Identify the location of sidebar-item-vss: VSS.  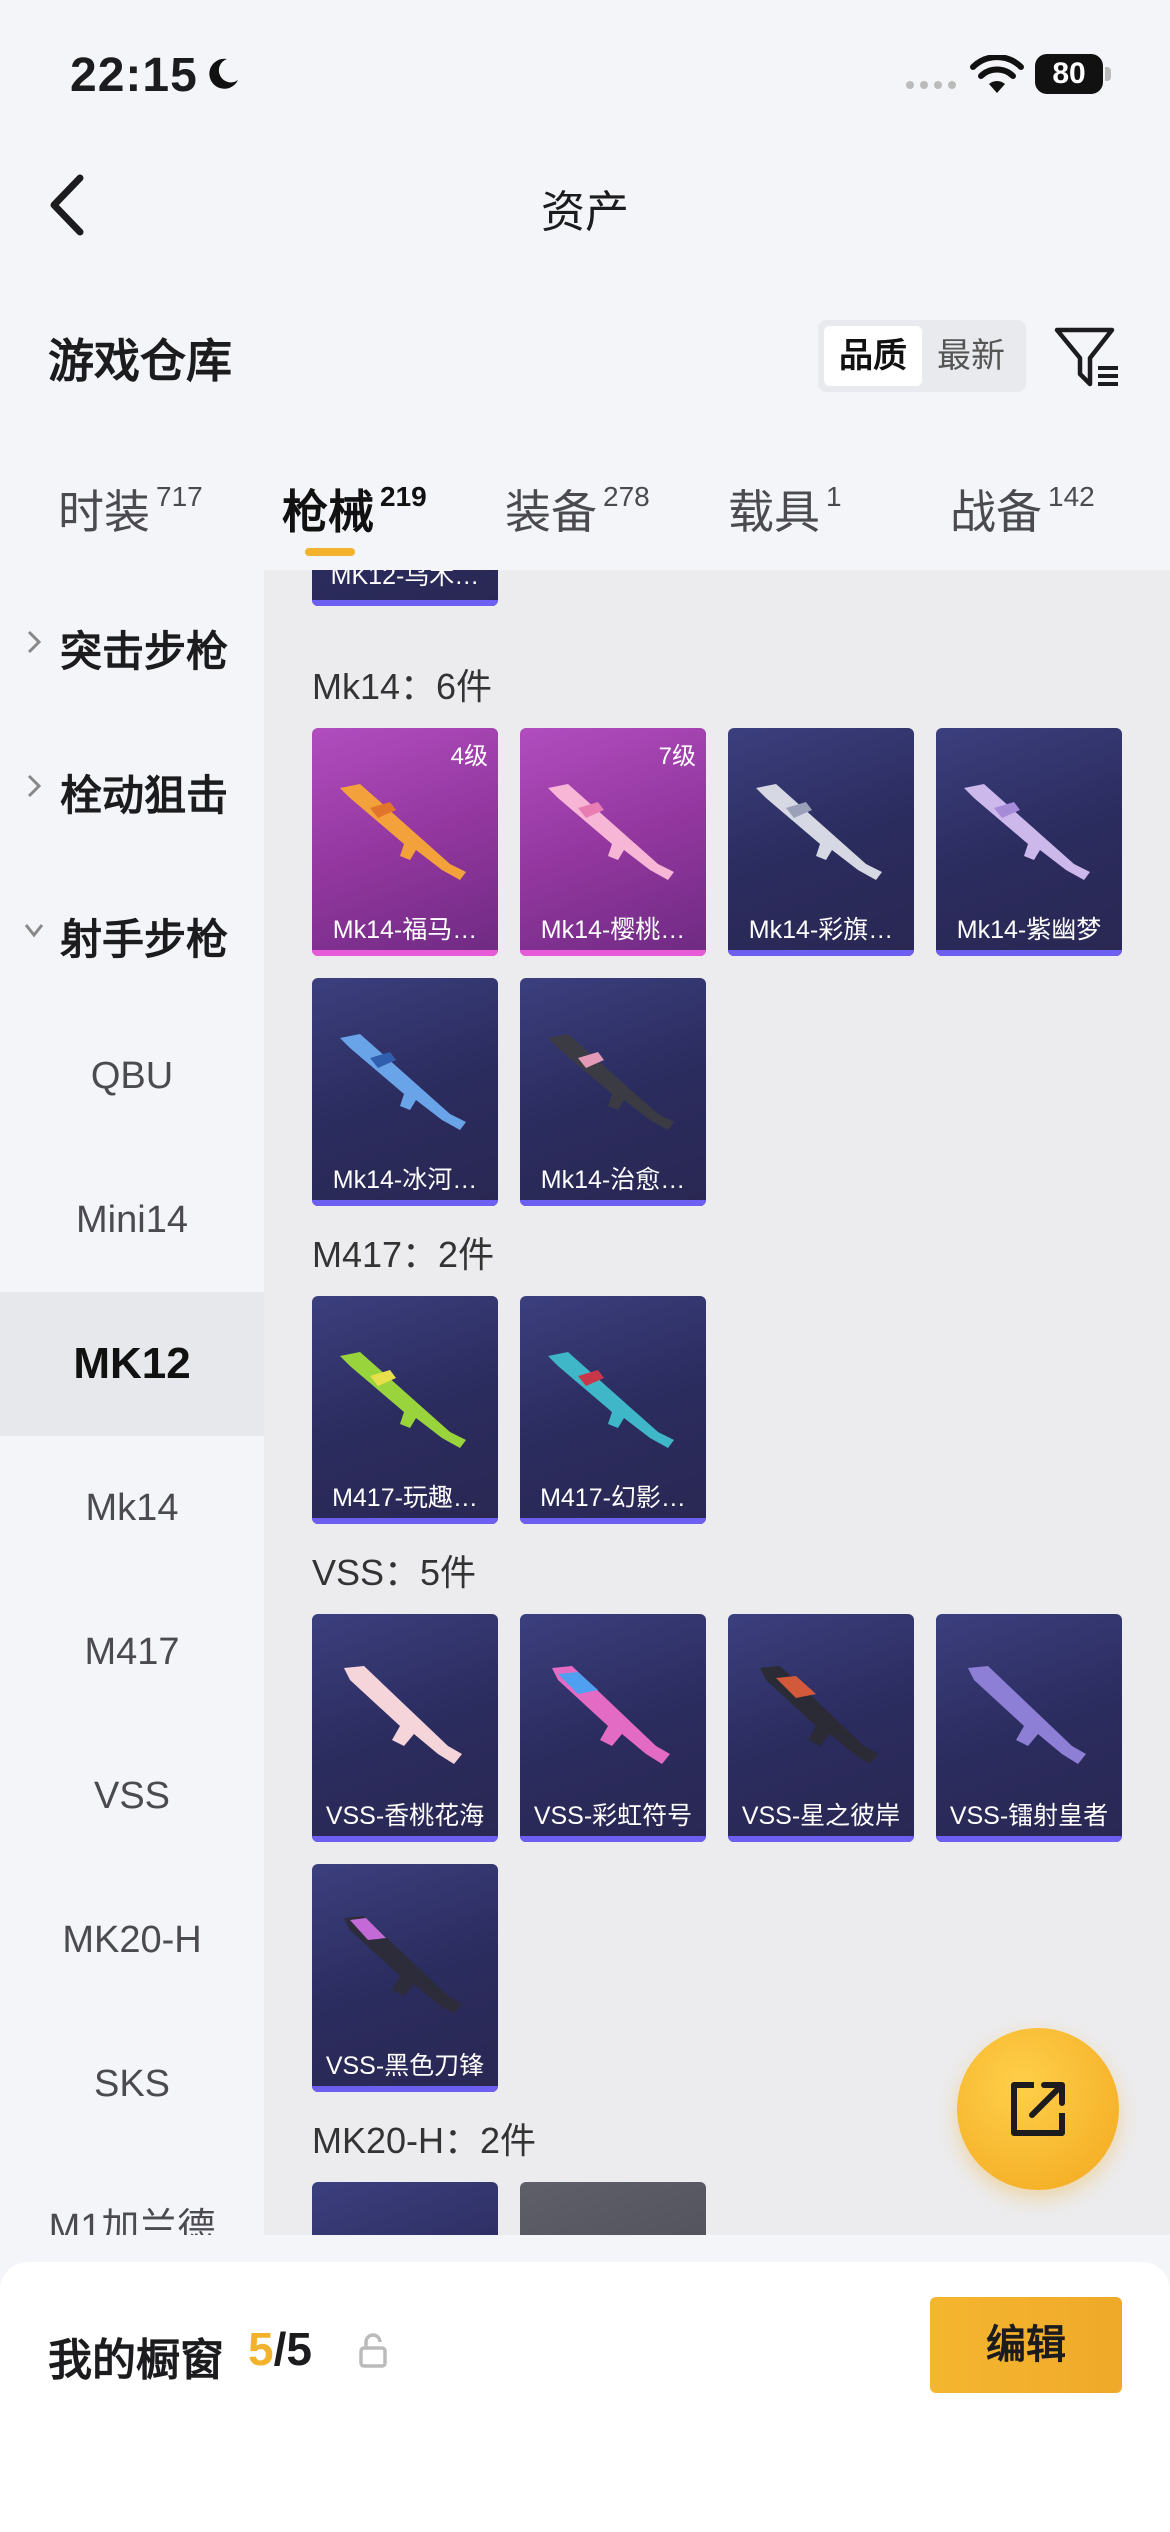
(132, 1796).